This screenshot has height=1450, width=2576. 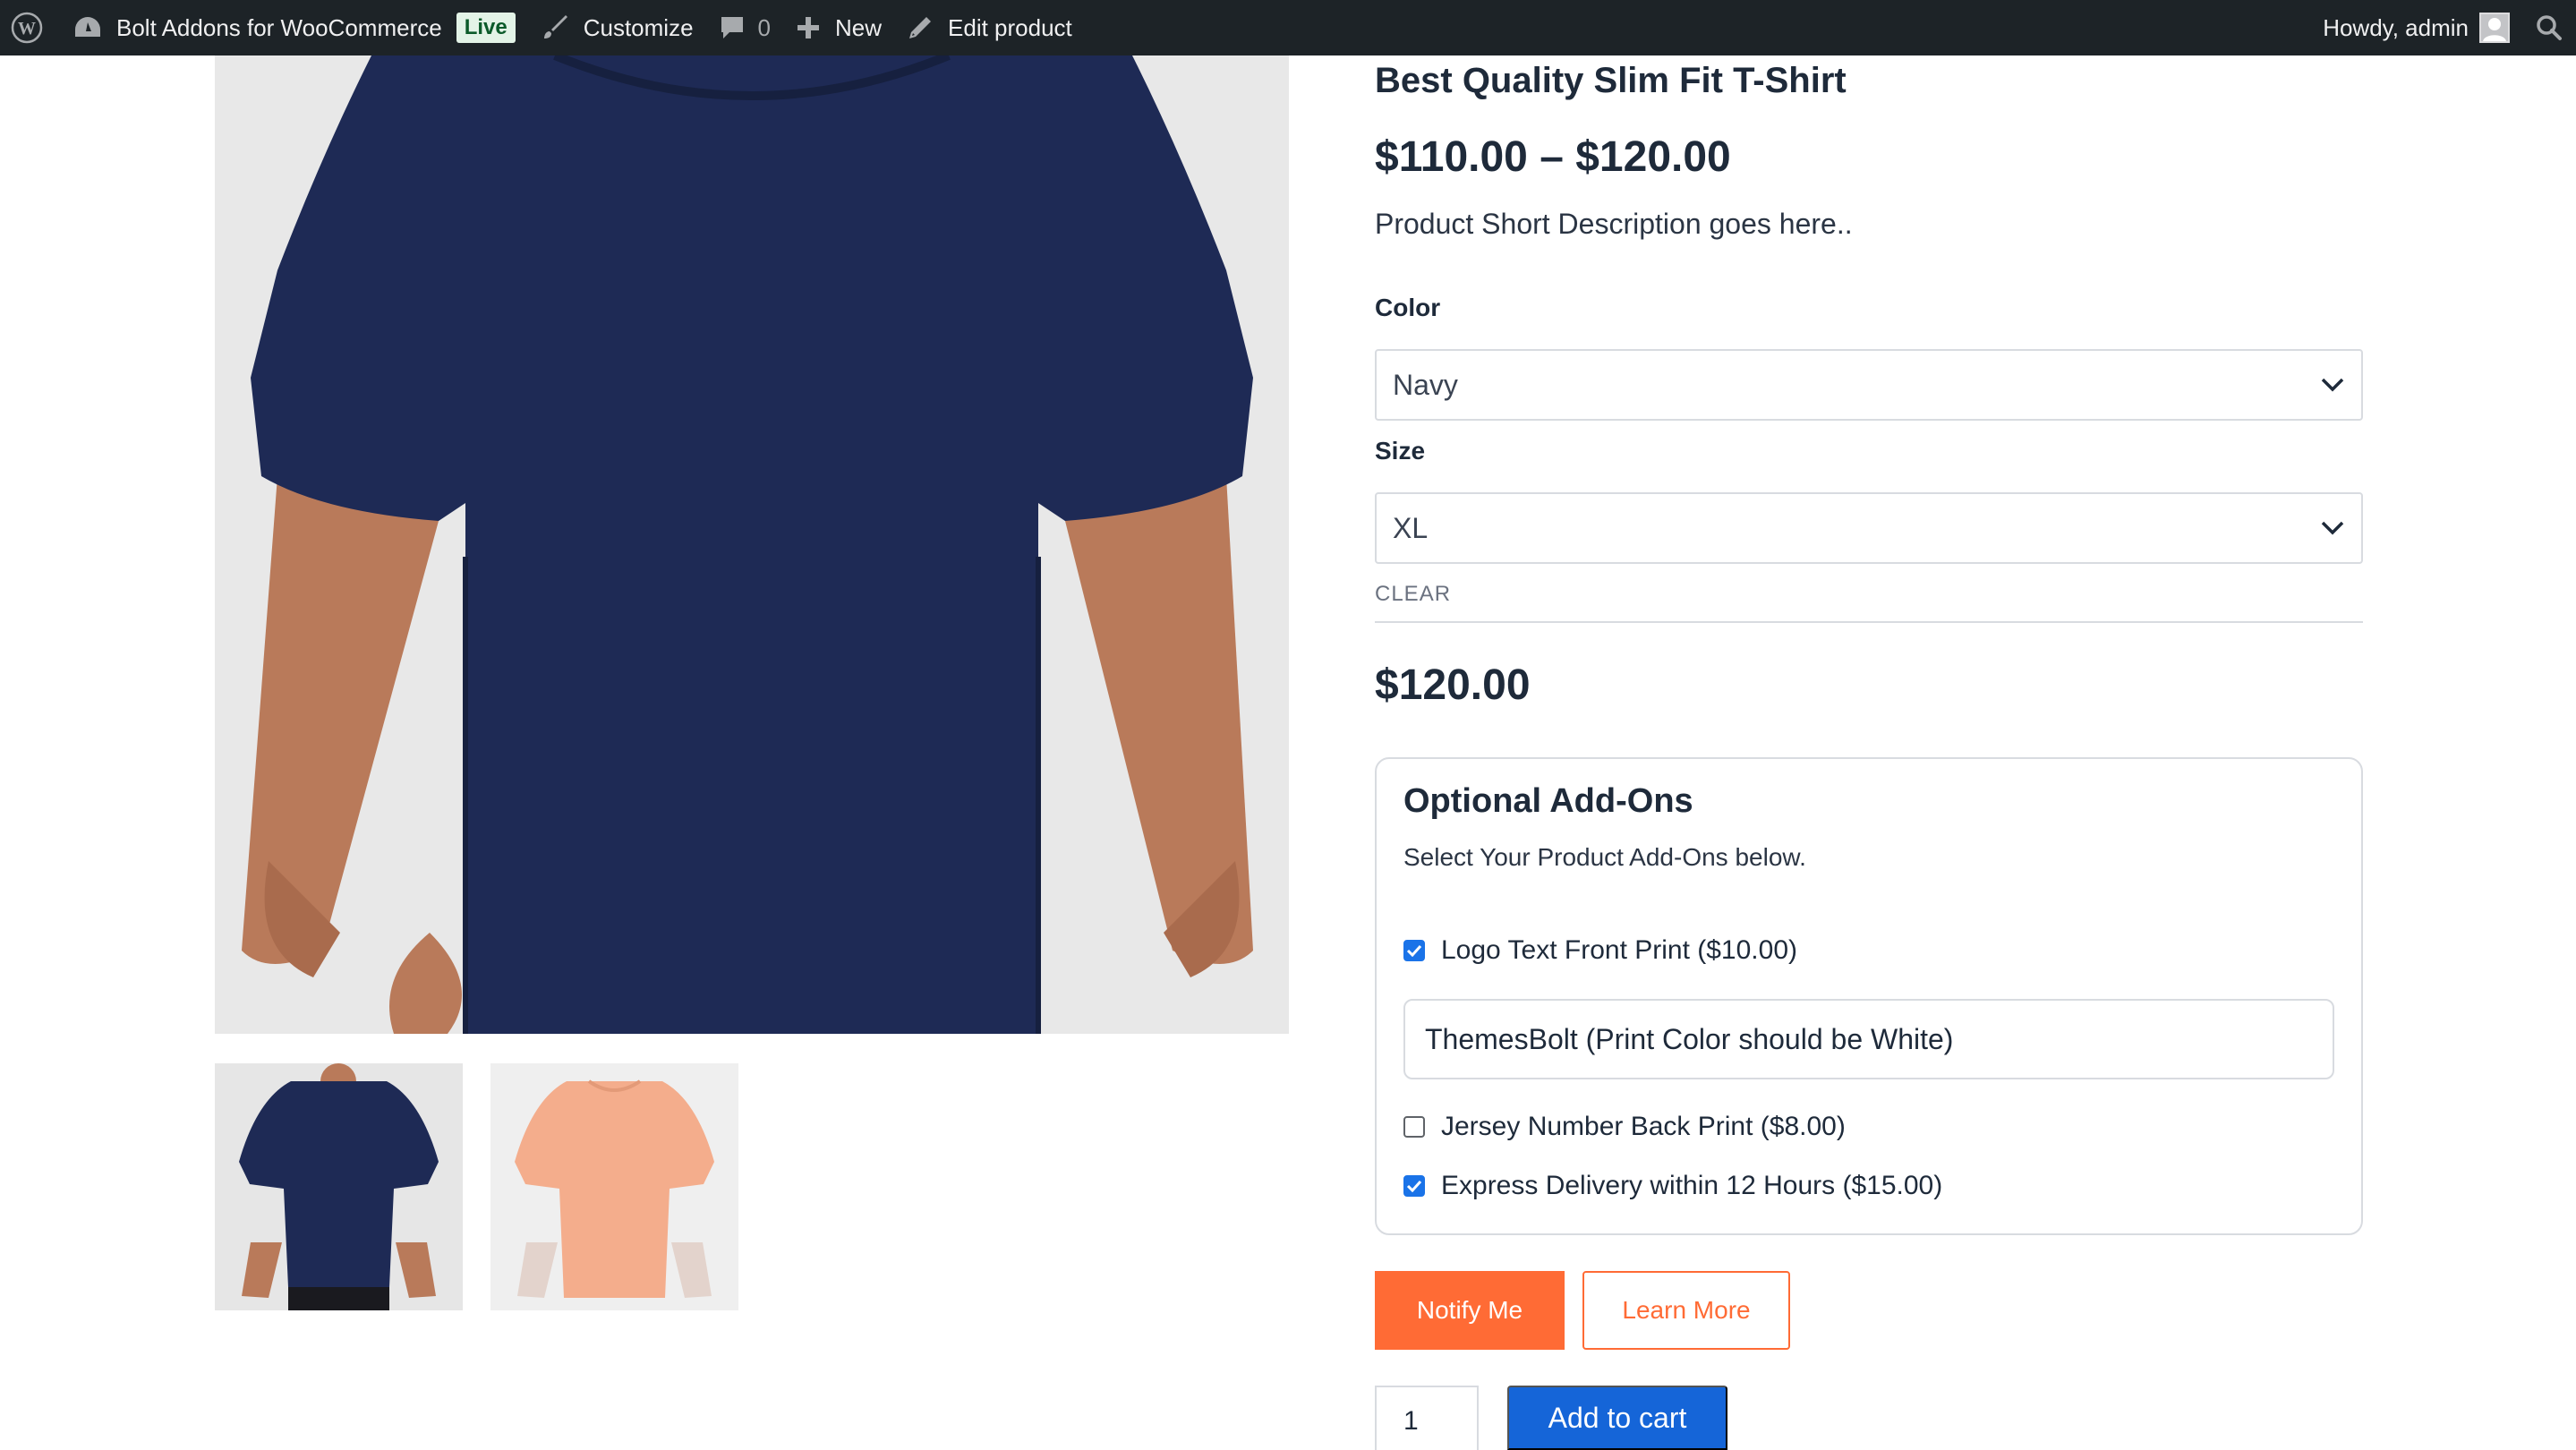 What do you see at coordinates (1411, 527) in the screenshot?
I see `size-select-value: XL` at bounding box center [1411, 527].